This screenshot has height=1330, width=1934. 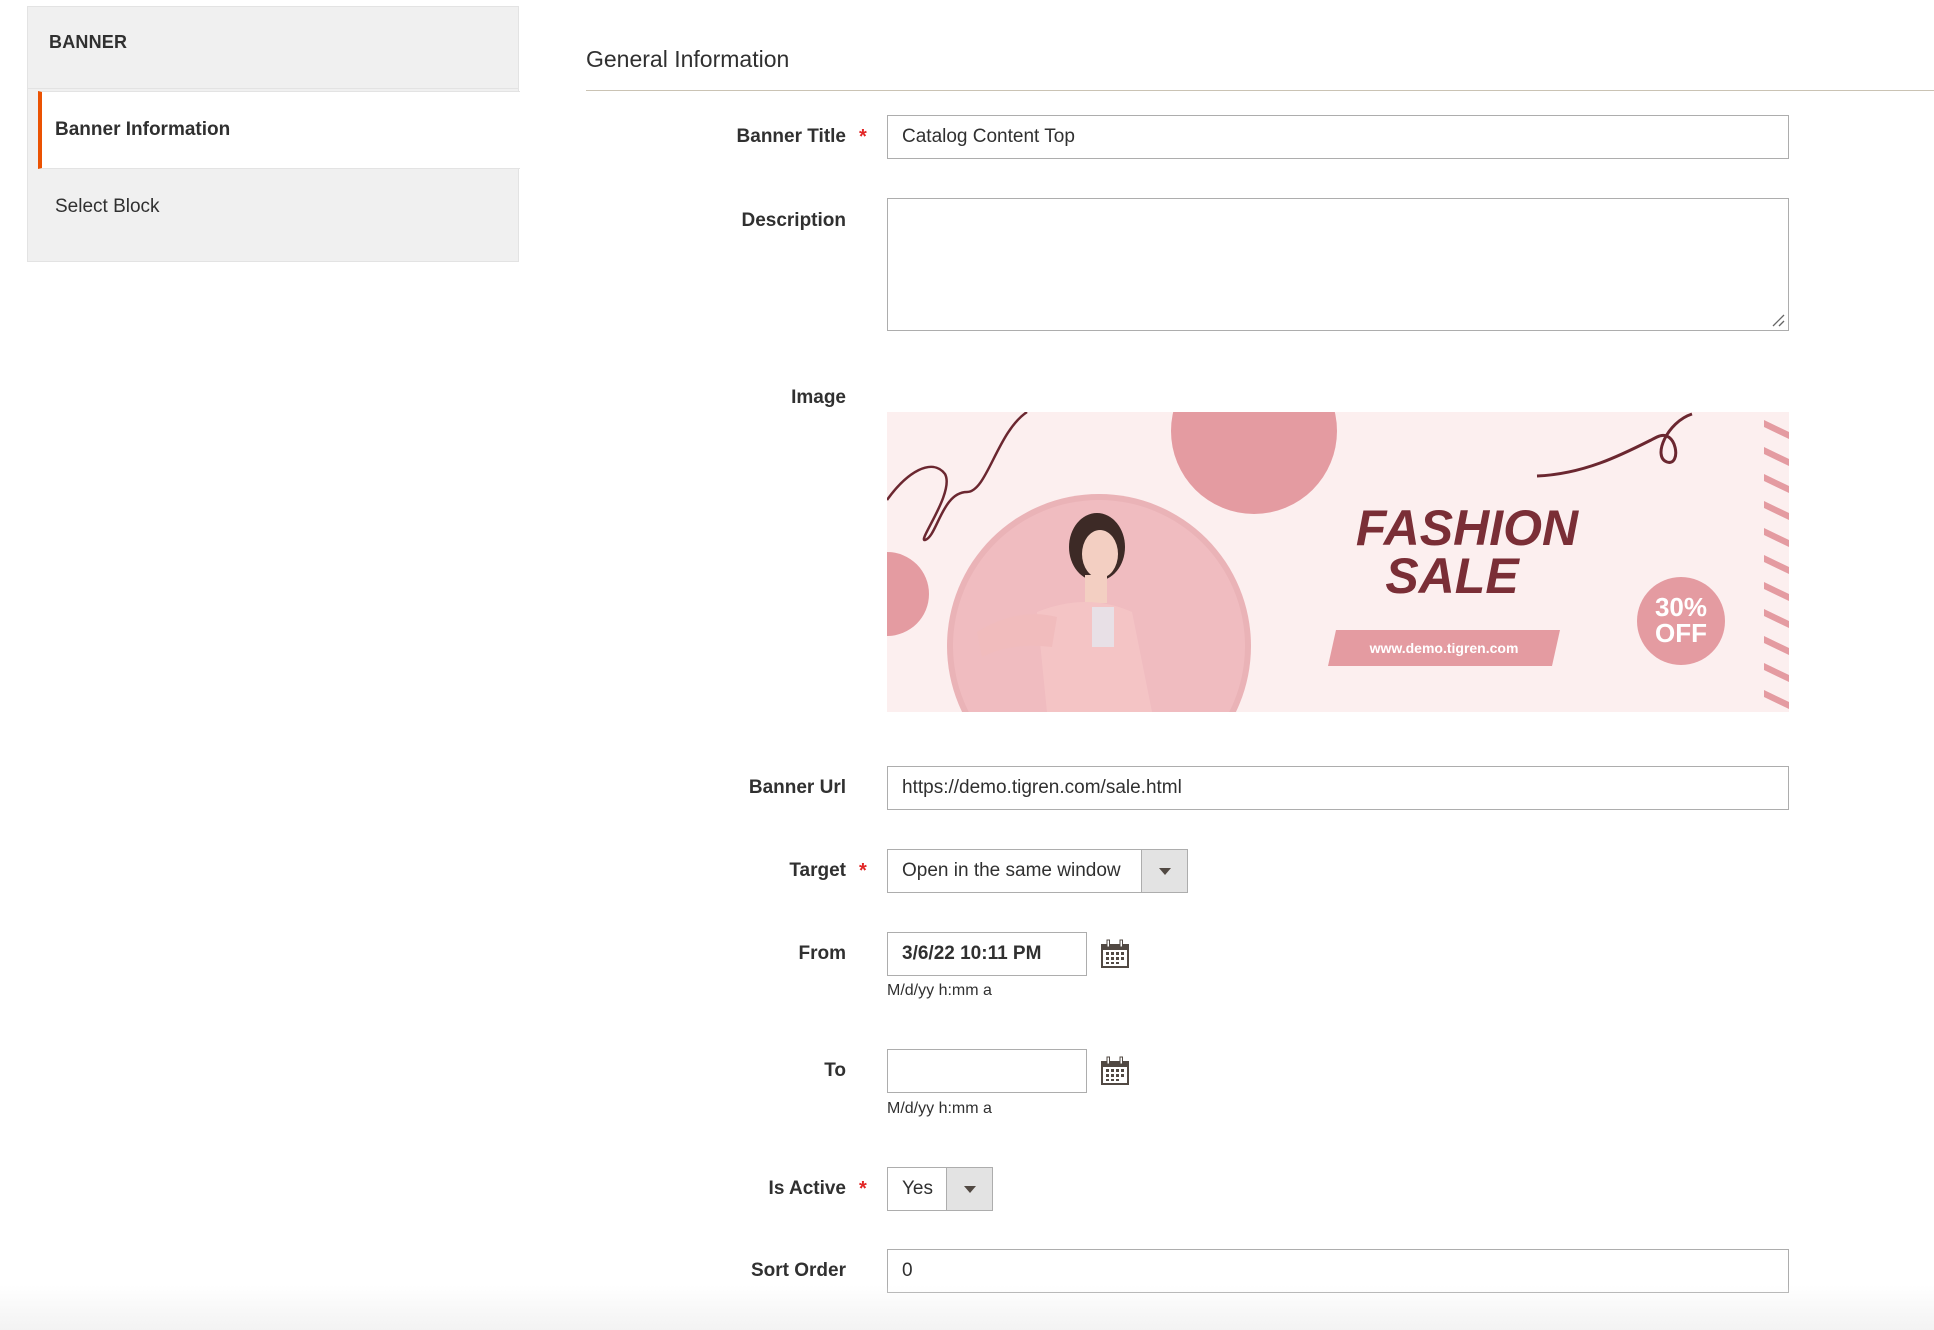 I want to click on sidebar-nav: BANNER Banner Information Select Block, so click(x=273, y=134).